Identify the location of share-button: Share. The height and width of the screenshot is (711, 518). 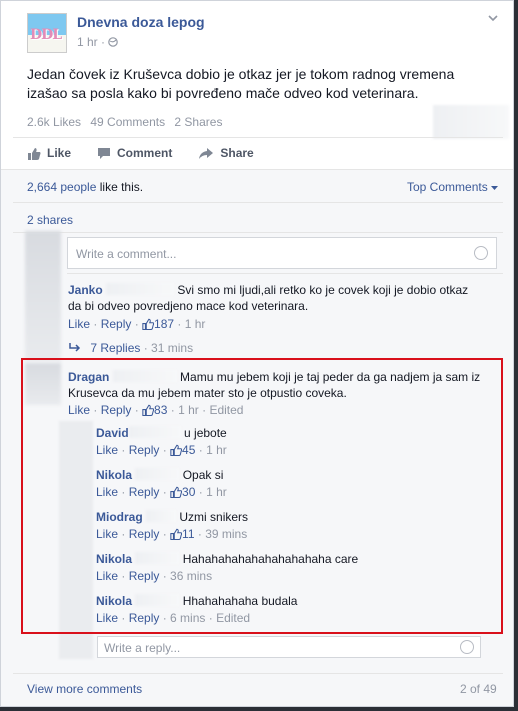
(226, 153).